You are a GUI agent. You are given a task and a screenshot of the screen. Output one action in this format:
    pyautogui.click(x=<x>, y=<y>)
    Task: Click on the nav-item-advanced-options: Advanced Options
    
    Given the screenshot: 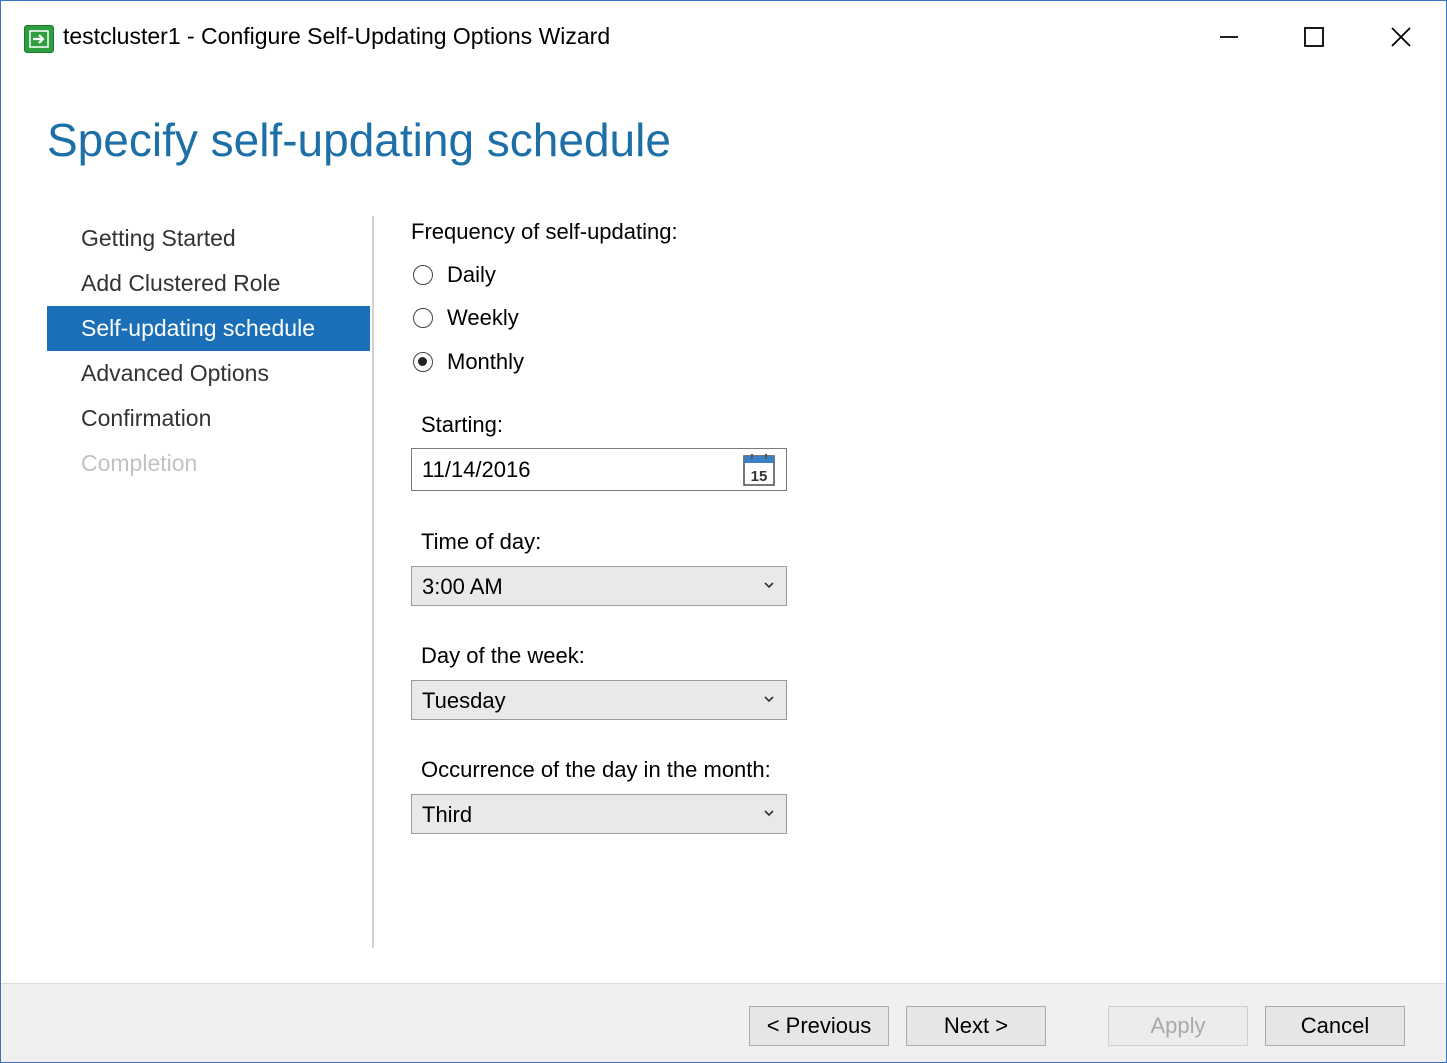 What is the action you would take?
    pyautogui.click(x=208, y=373)
    